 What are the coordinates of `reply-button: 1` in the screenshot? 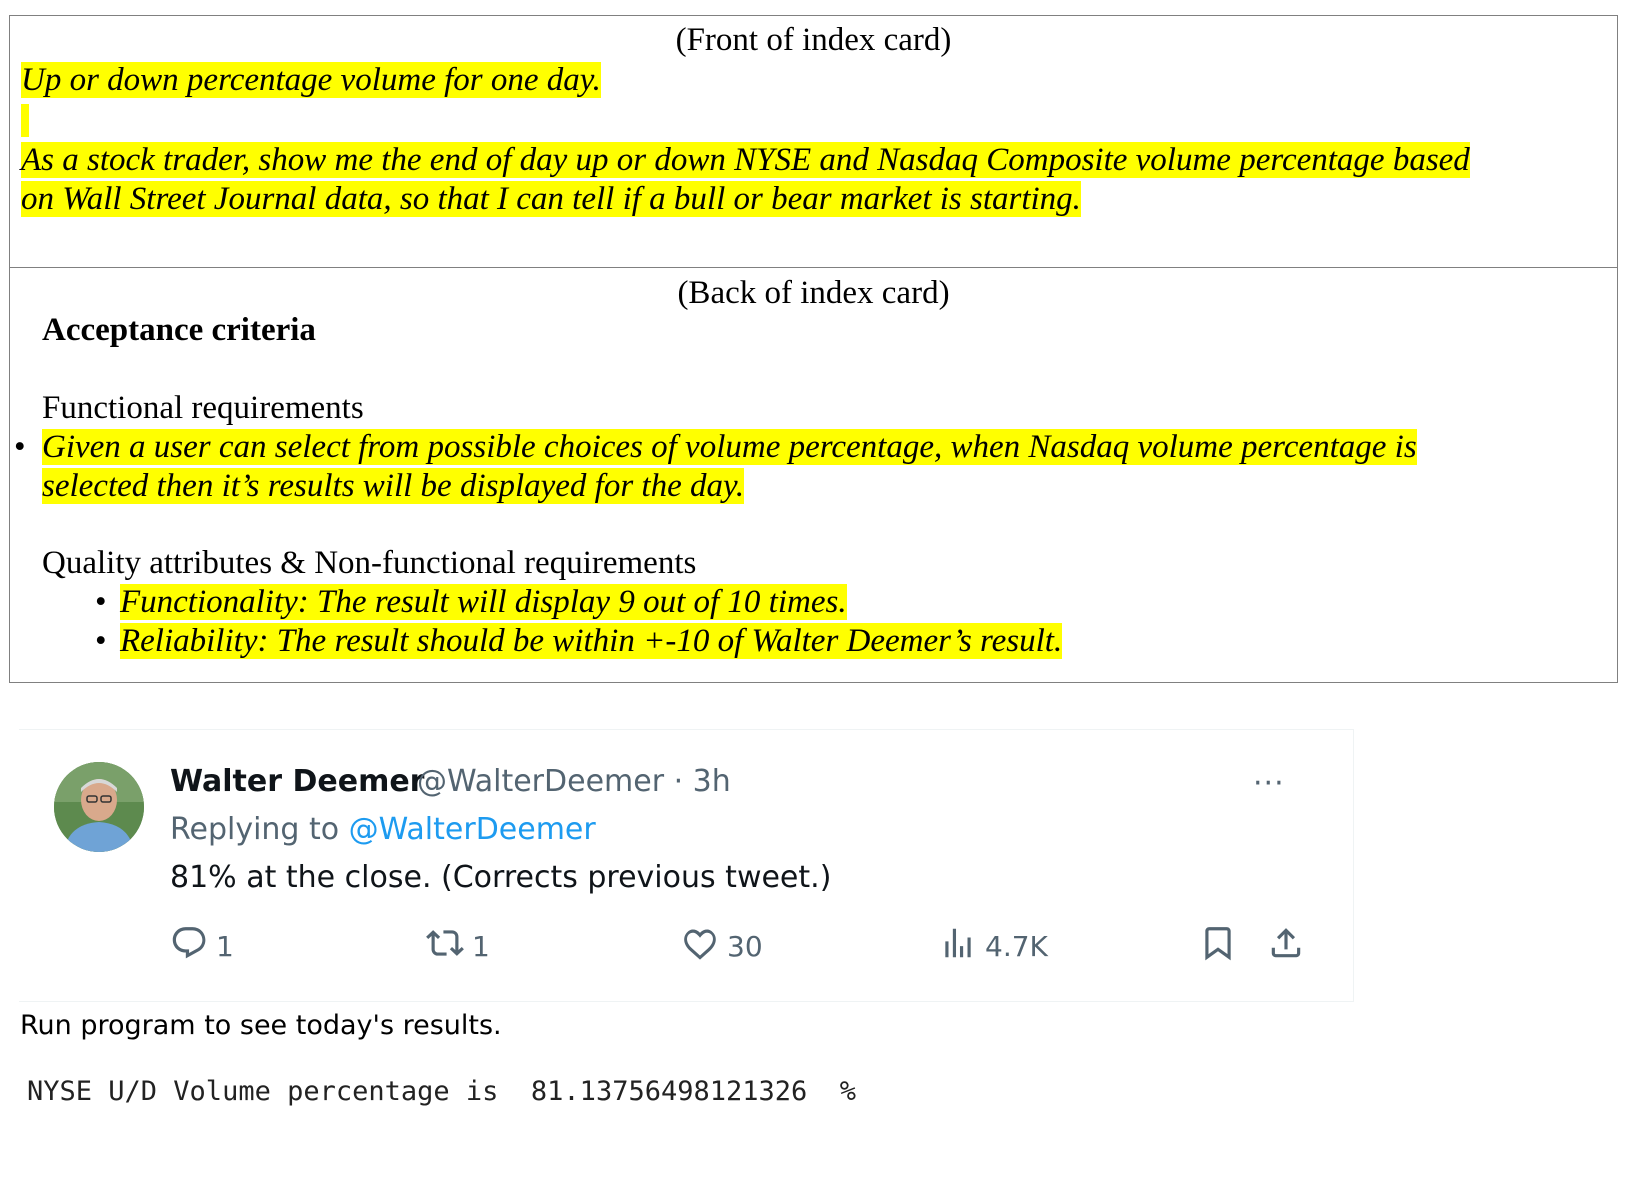 It's located at (202, 946).